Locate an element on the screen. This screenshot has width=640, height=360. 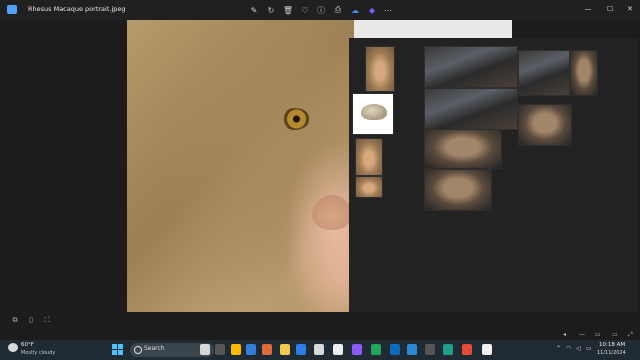
info-icon: ⓘ is located at coordinates (321, 10).